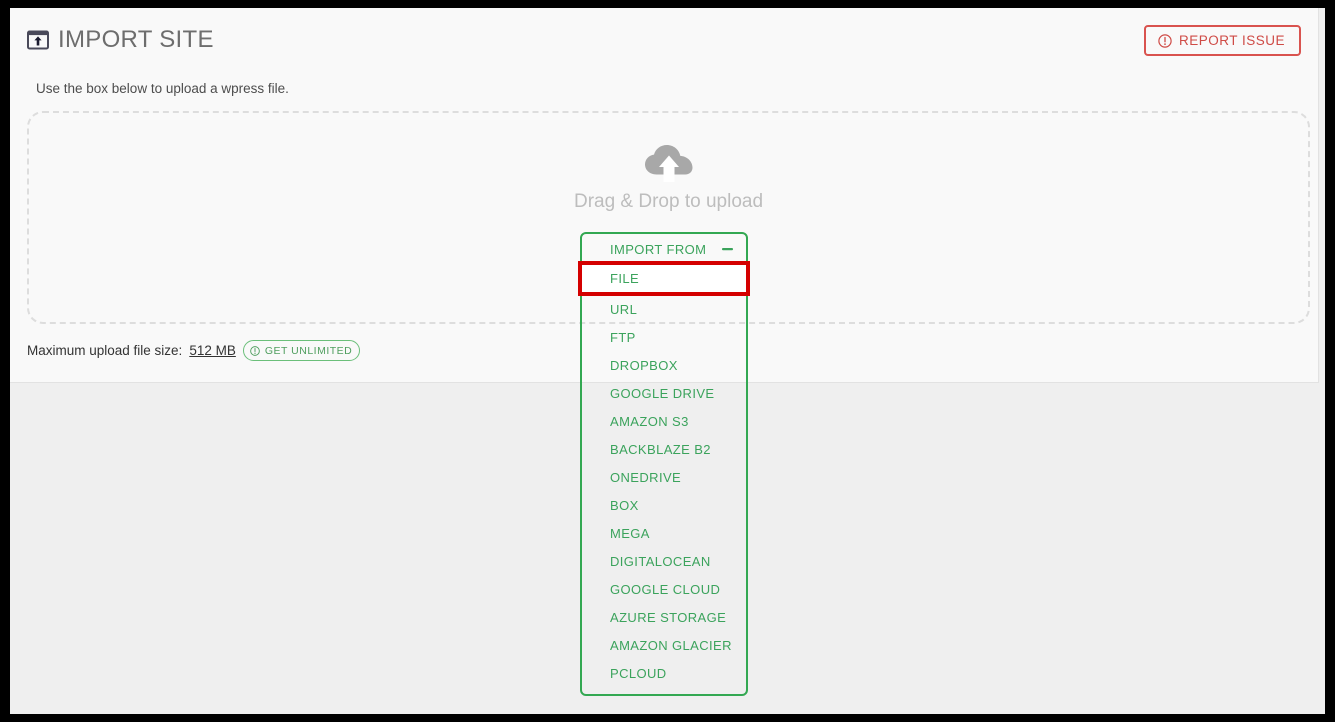  I want to click on menu-item-label: BACKBLAZE B2, so click(660, 449).